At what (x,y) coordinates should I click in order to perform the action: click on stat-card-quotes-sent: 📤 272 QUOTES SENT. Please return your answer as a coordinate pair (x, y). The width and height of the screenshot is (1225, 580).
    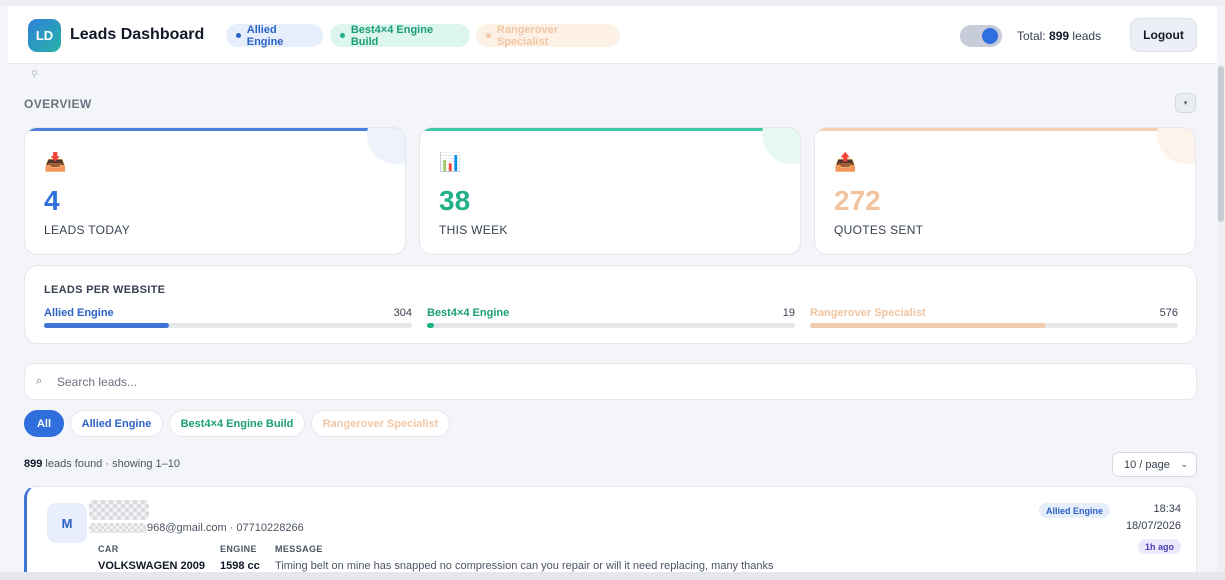
    Looking at the image, I should click on (1005, 191).